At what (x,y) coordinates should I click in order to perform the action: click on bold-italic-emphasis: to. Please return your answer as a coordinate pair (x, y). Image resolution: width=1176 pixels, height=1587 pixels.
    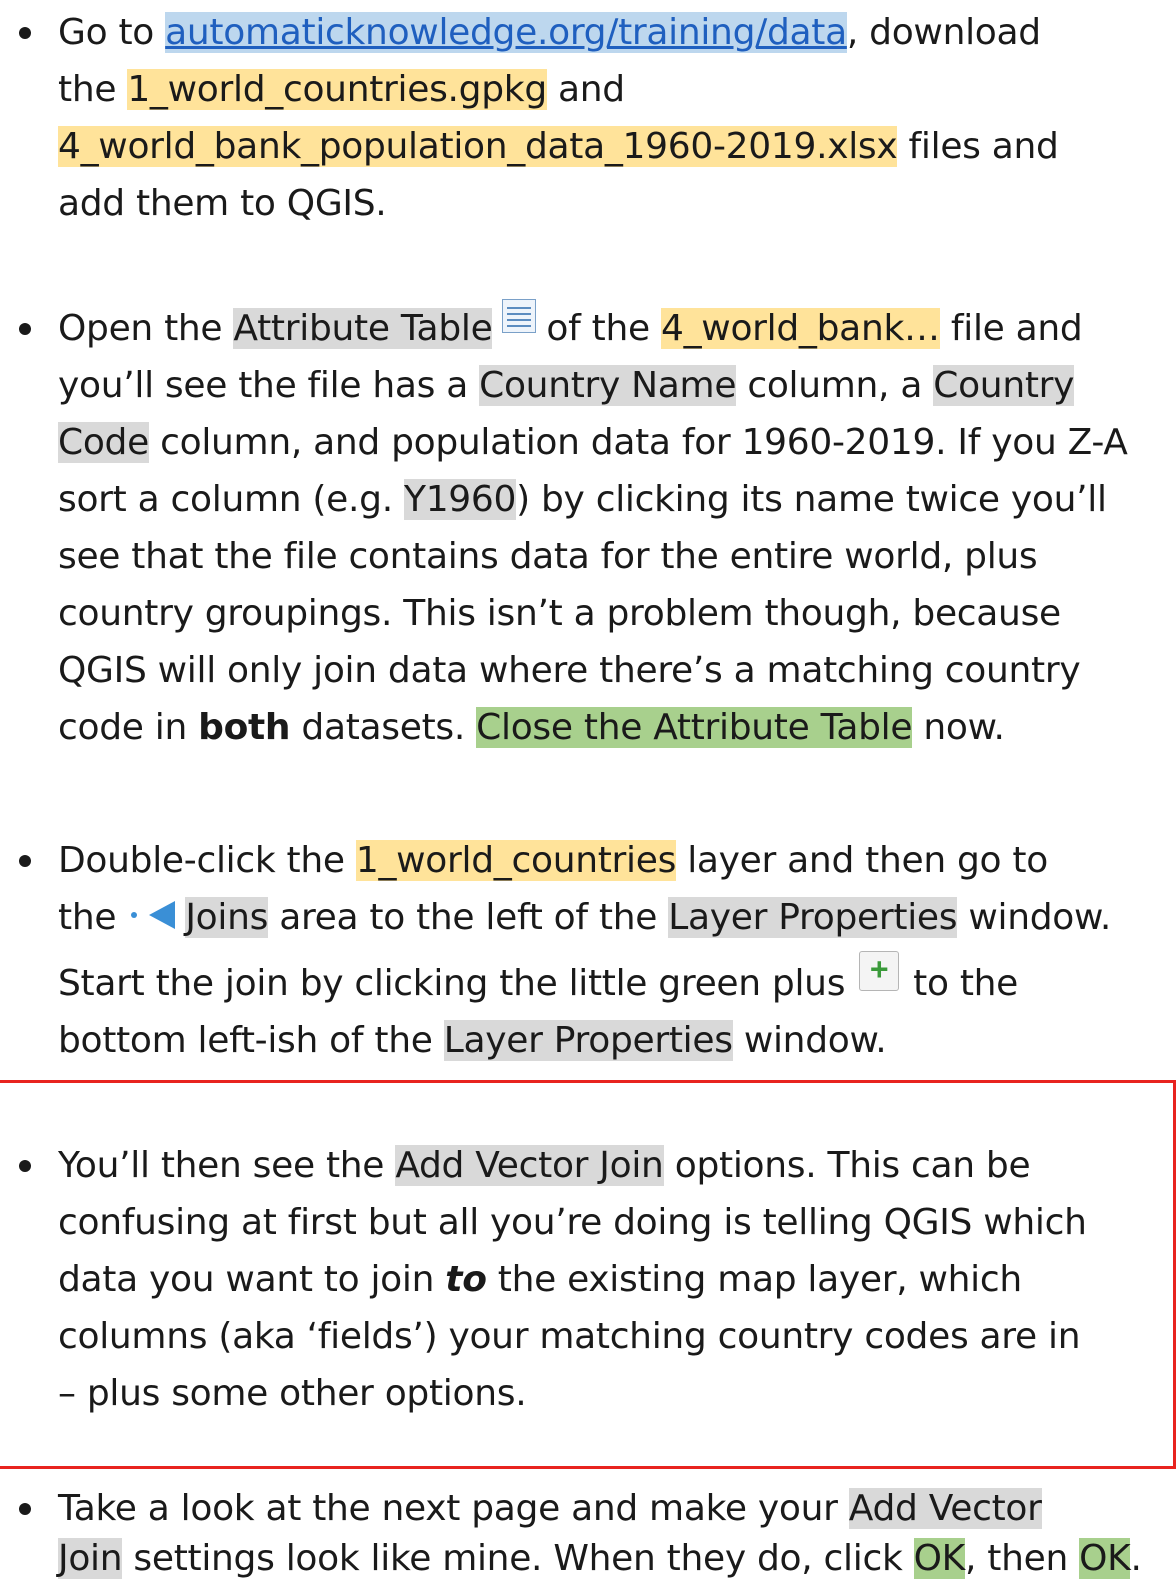
    Looking at the image, I should click on (466, 1279).